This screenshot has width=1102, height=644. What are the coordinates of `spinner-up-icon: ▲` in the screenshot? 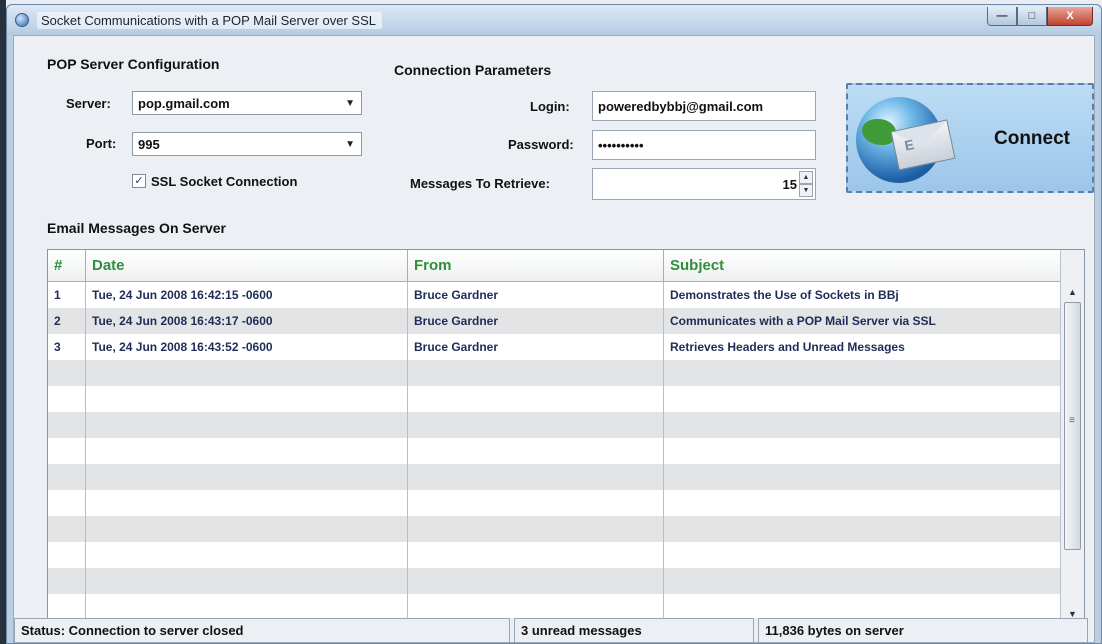 It's located at (806, 177).